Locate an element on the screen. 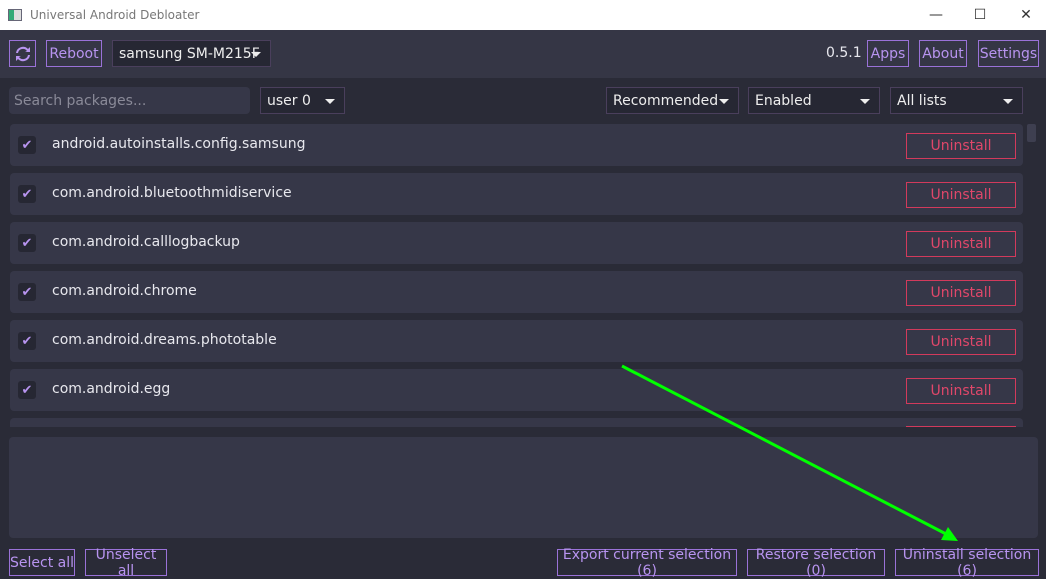  apps-button: Apps is located at coordinates (888, 53).